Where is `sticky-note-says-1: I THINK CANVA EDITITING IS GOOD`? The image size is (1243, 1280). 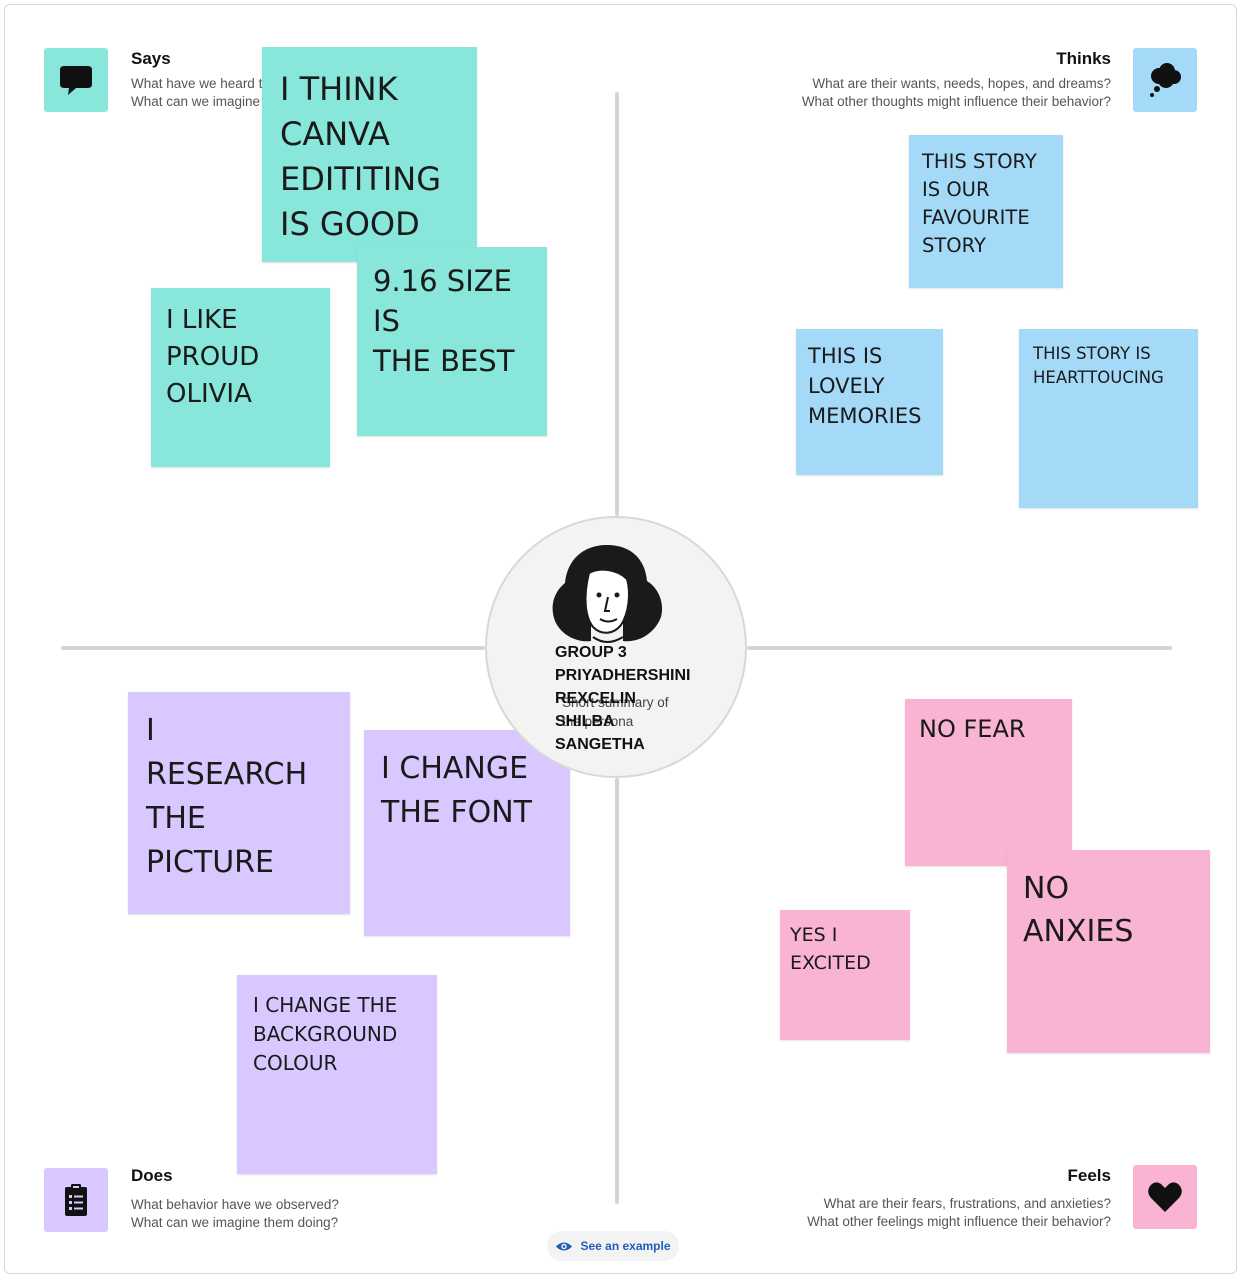
sticky-note-says-1: I THINK CANVA EDITITING IS GOOD is located at coordinates (369, 154).